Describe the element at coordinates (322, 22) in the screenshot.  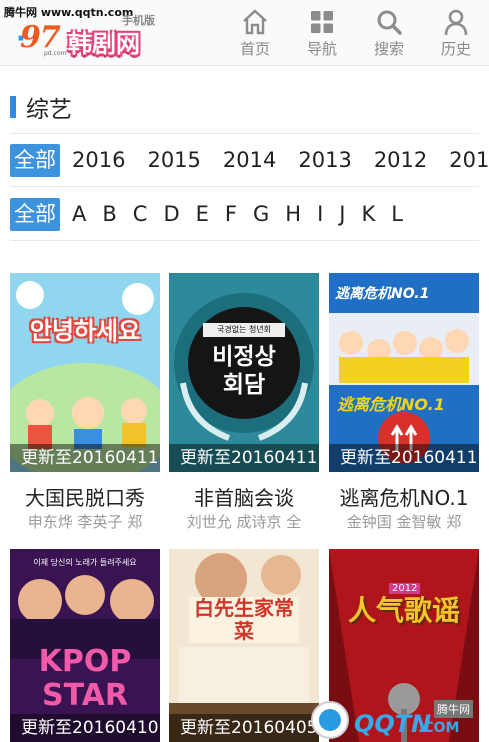
I see `grid-icon` at that location.